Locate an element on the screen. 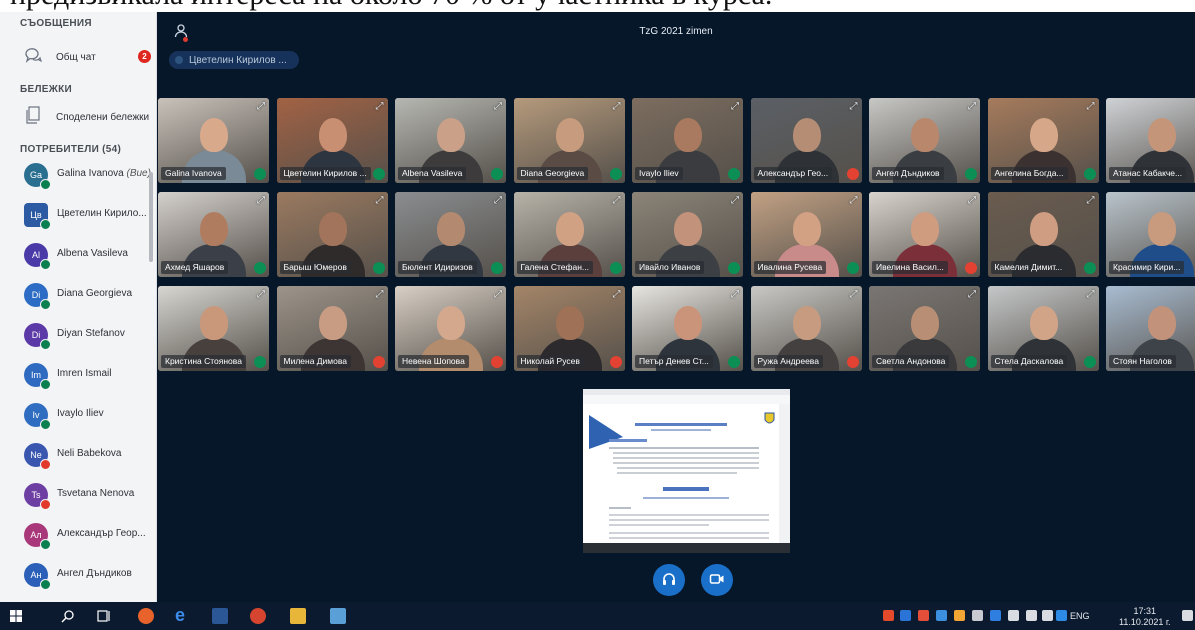 Image resolution: width=1195 pixels, height=630 pixels. mic-off-icon is located at coordinates (852, 362).